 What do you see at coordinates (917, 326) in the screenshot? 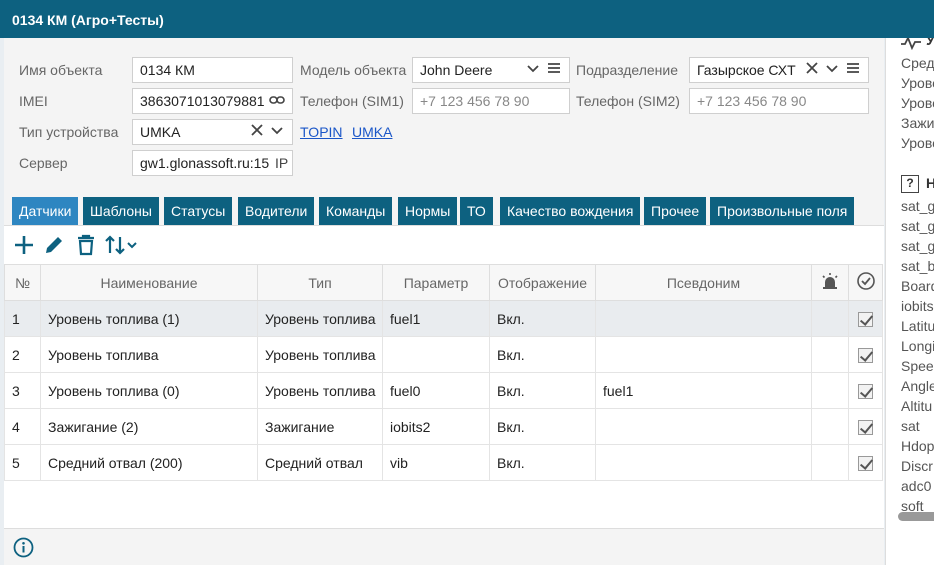
I see `side-item: Latitu` at bounding box center [917, 326].